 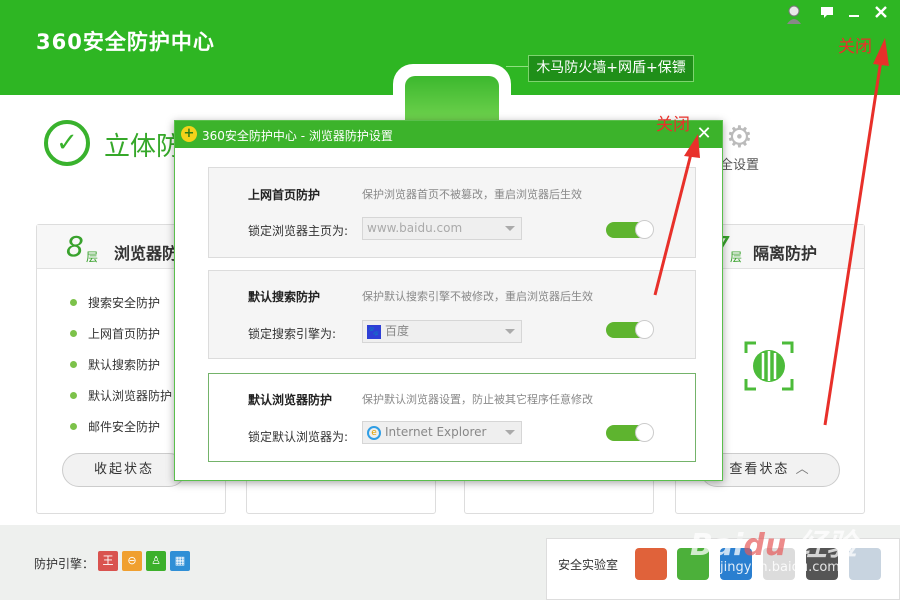 I want to click on card-title: 隔离防护, so click(x=785, y=253).